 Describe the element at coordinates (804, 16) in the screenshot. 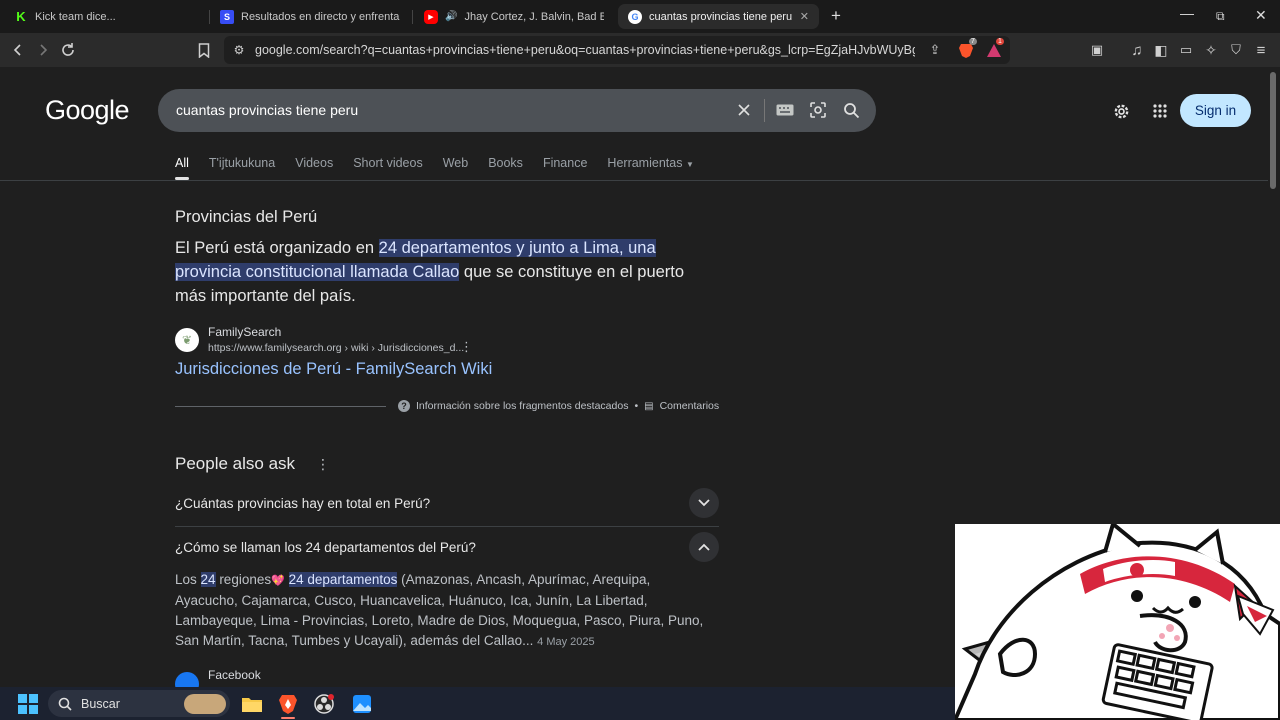

I see `close-tab-icon: ✕` at that location.